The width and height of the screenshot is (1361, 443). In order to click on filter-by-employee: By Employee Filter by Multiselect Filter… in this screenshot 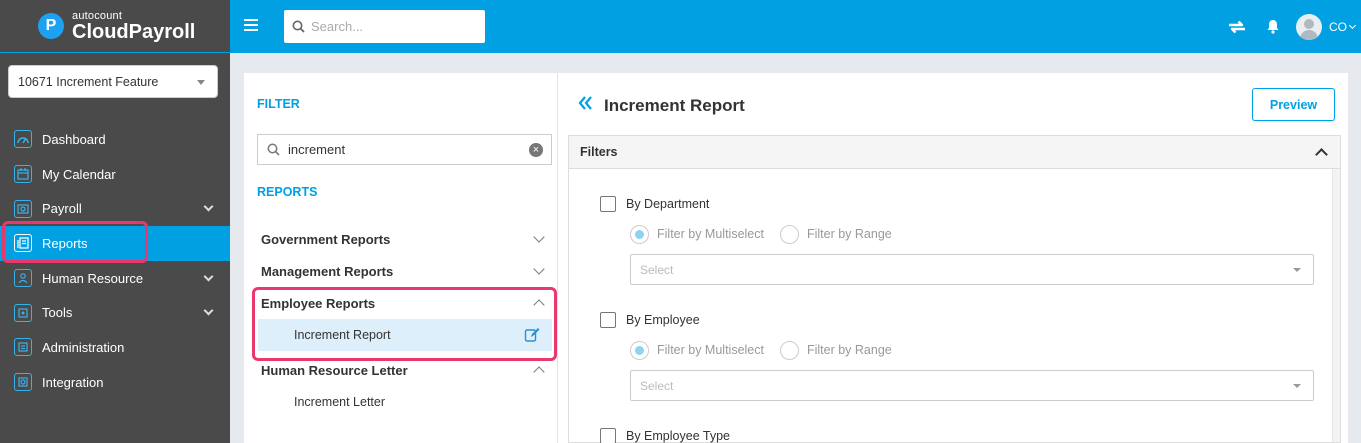, I will do `click(957, 356)`.